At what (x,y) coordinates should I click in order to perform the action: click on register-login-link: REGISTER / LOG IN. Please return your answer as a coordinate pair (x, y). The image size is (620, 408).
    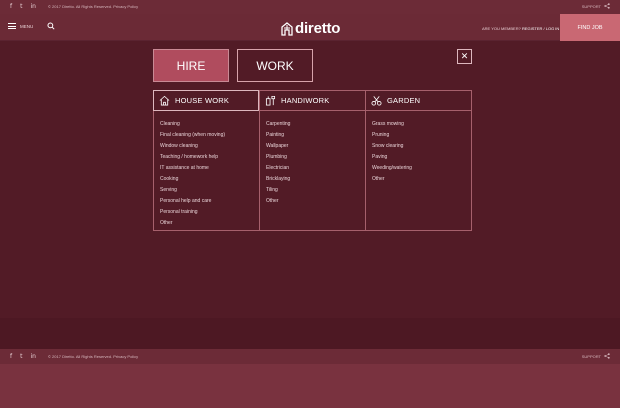
    Looking at the image, I should click on (540, 28).